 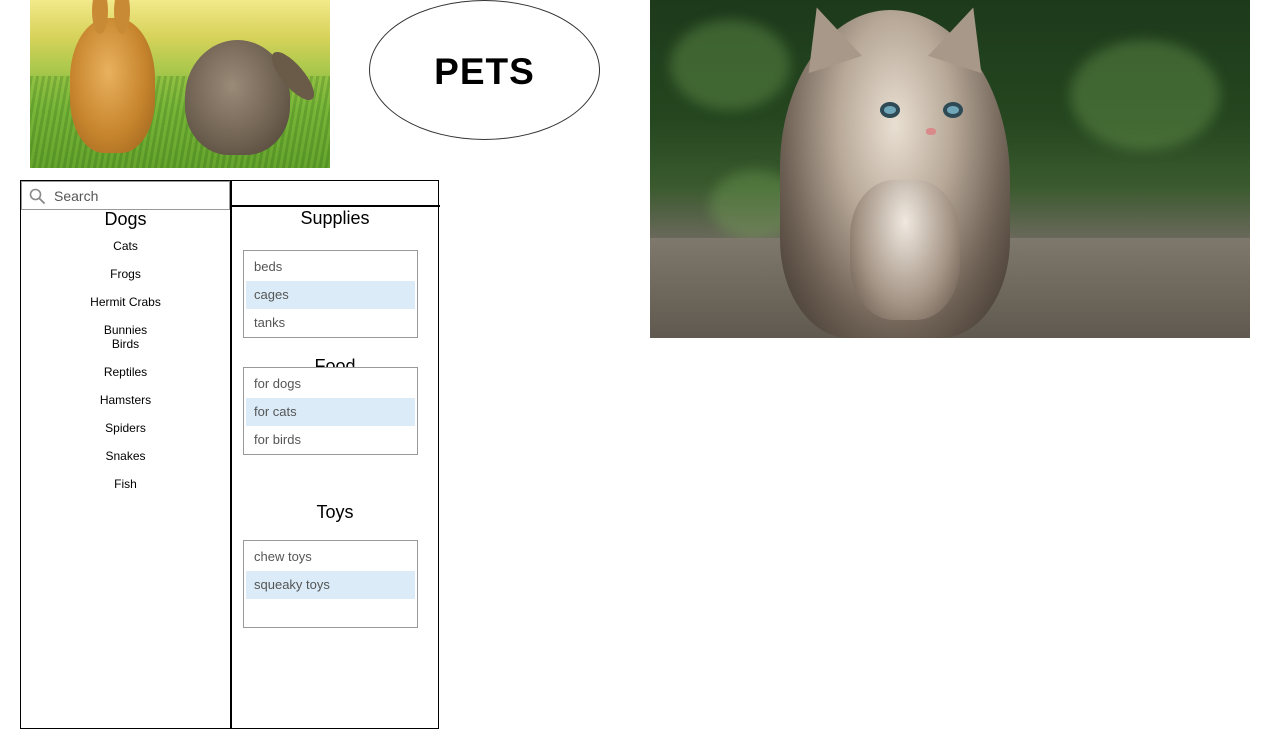 I want to click on page-title: PETS, so click(x=484, y=71).